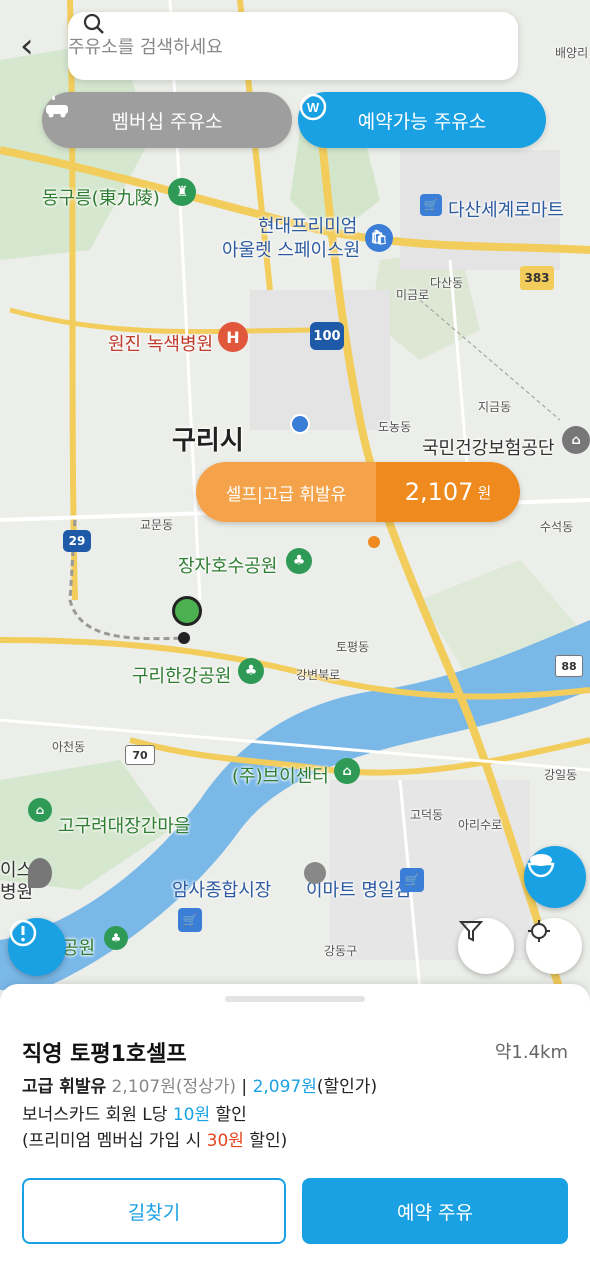 The width and height of the screenshot is (590, 1280). I want to click on member-chip-label: 멤버십 주유소, so click(167, 121).